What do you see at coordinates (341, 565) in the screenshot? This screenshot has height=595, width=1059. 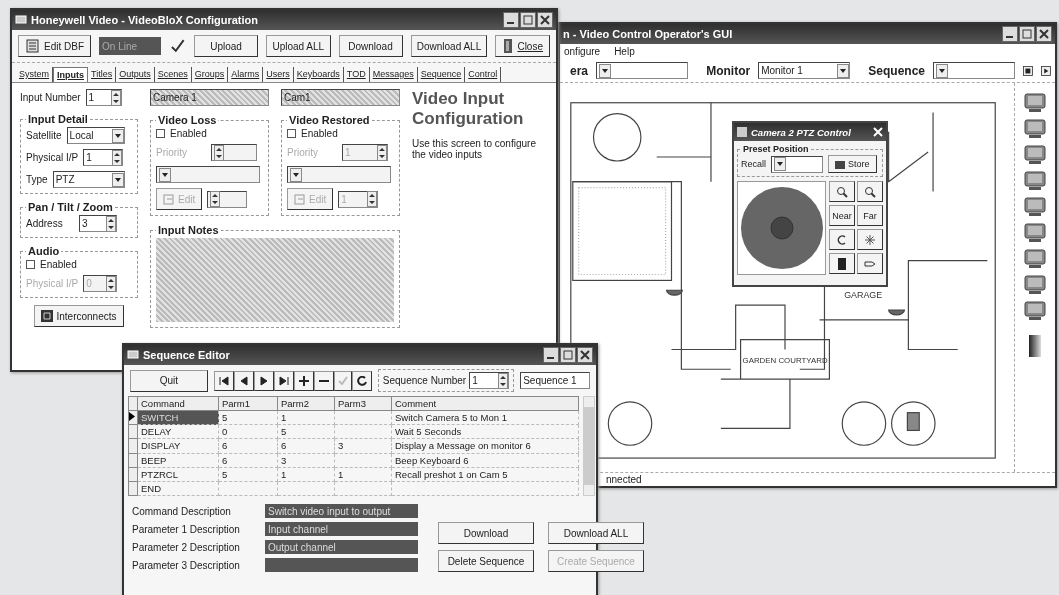 I see `description-field` at bounding box center [341, 565].